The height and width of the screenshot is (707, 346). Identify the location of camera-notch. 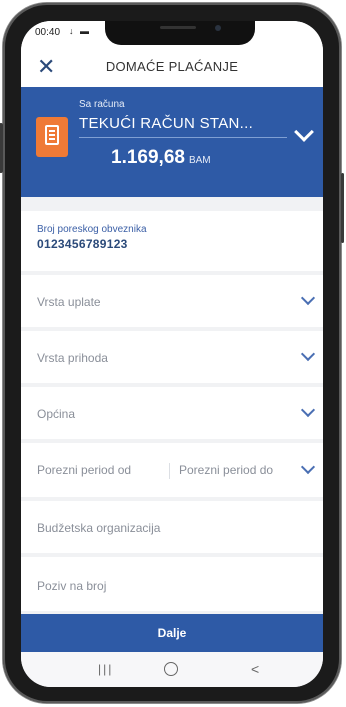
(180, 33).